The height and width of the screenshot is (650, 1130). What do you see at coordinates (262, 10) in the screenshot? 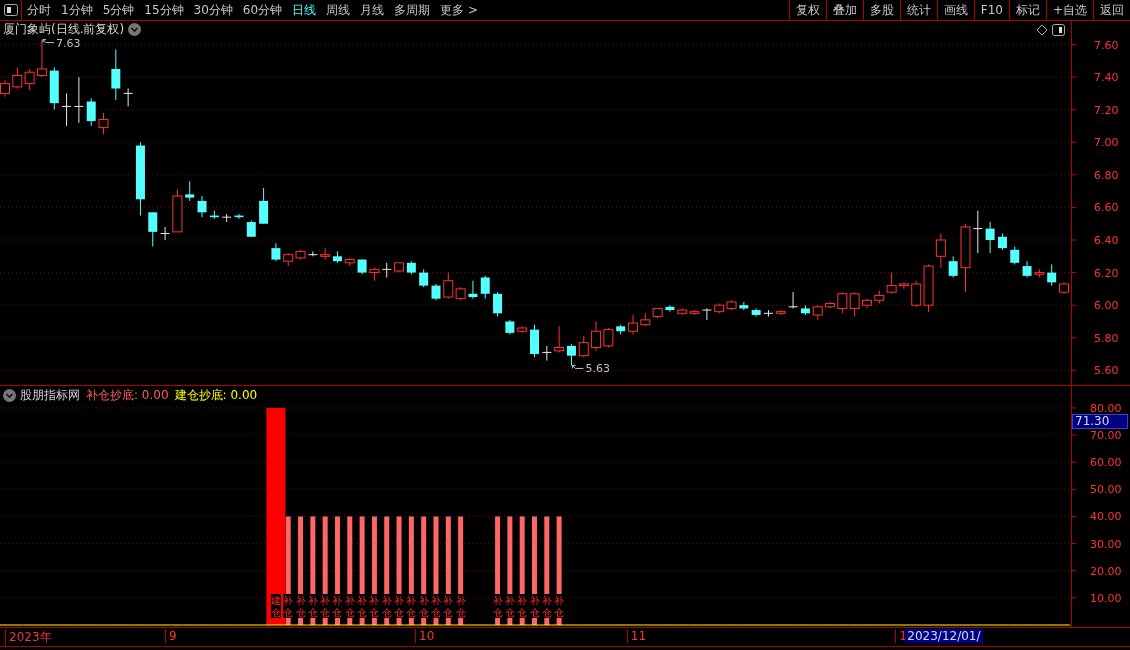
I see `period-tab: 60分钟` at bounding box center [262, 10].